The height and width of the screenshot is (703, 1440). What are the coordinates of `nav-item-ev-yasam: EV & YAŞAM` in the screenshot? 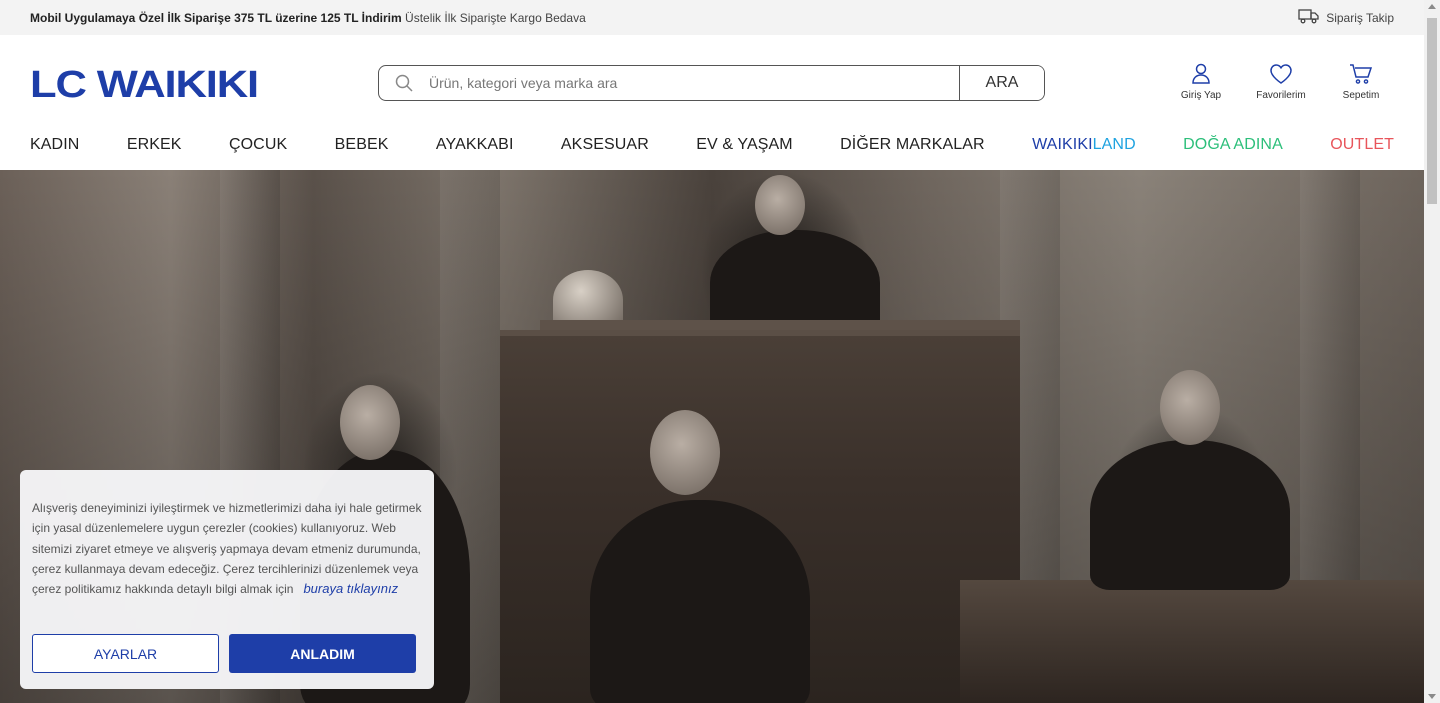 It's located at (744, 145).